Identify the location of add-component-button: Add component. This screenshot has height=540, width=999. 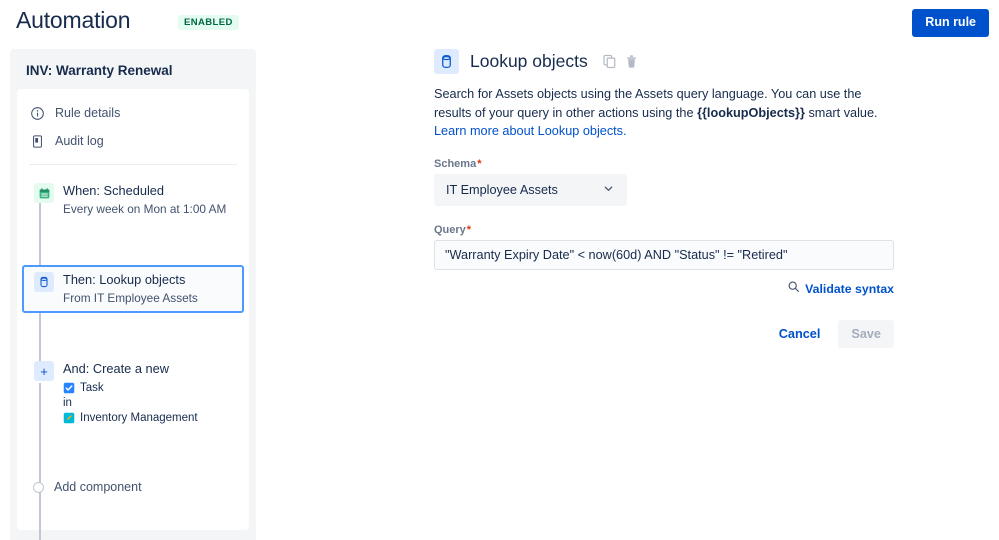
(133, 487).